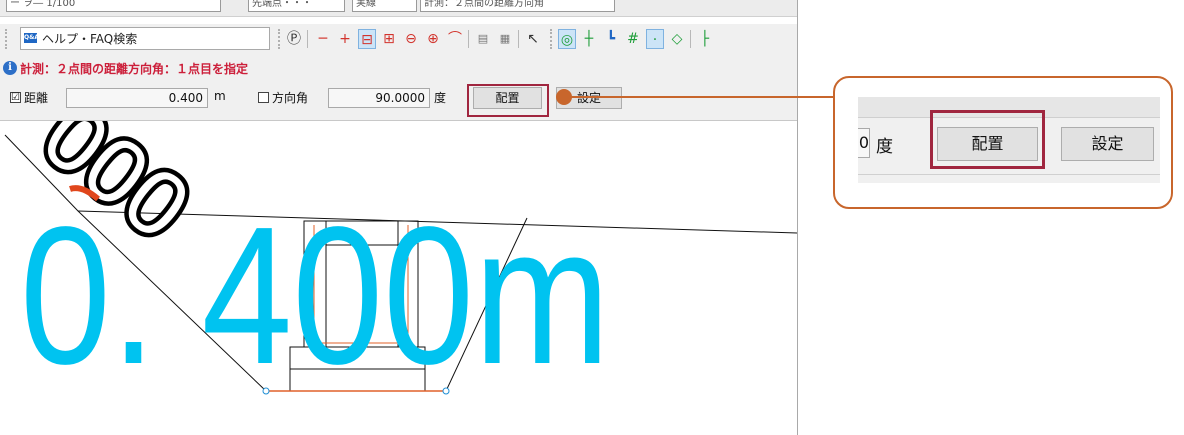 This screenshot has width=1184, height=435. I want to click on line-type-field: 実線, so click(384, 6).